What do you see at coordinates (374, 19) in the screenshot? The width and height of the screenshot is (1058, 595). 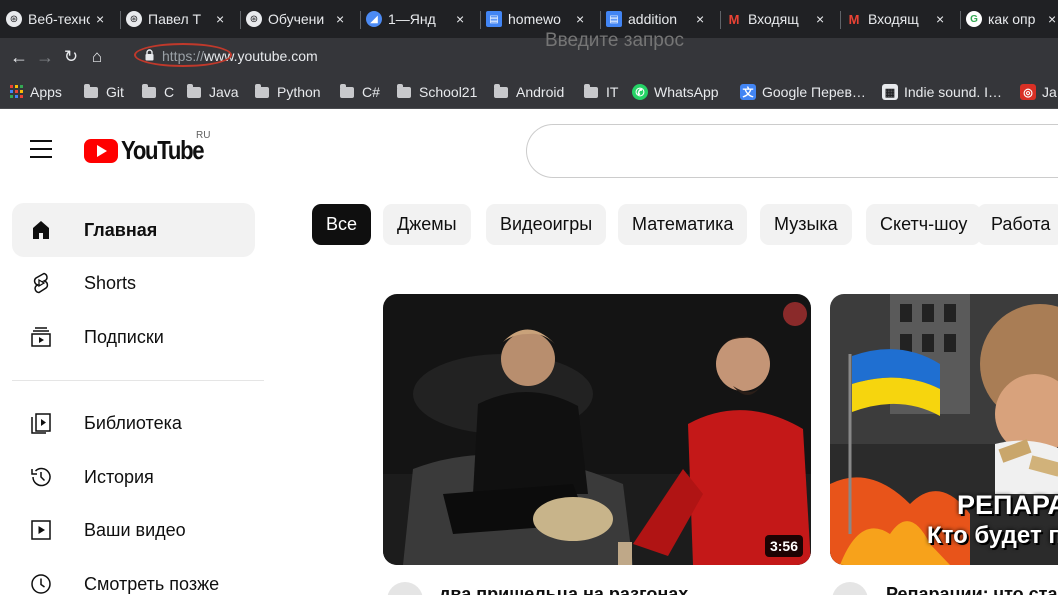 I see `tab-favicon-icon: ◢` at bounding box center [374, 19].